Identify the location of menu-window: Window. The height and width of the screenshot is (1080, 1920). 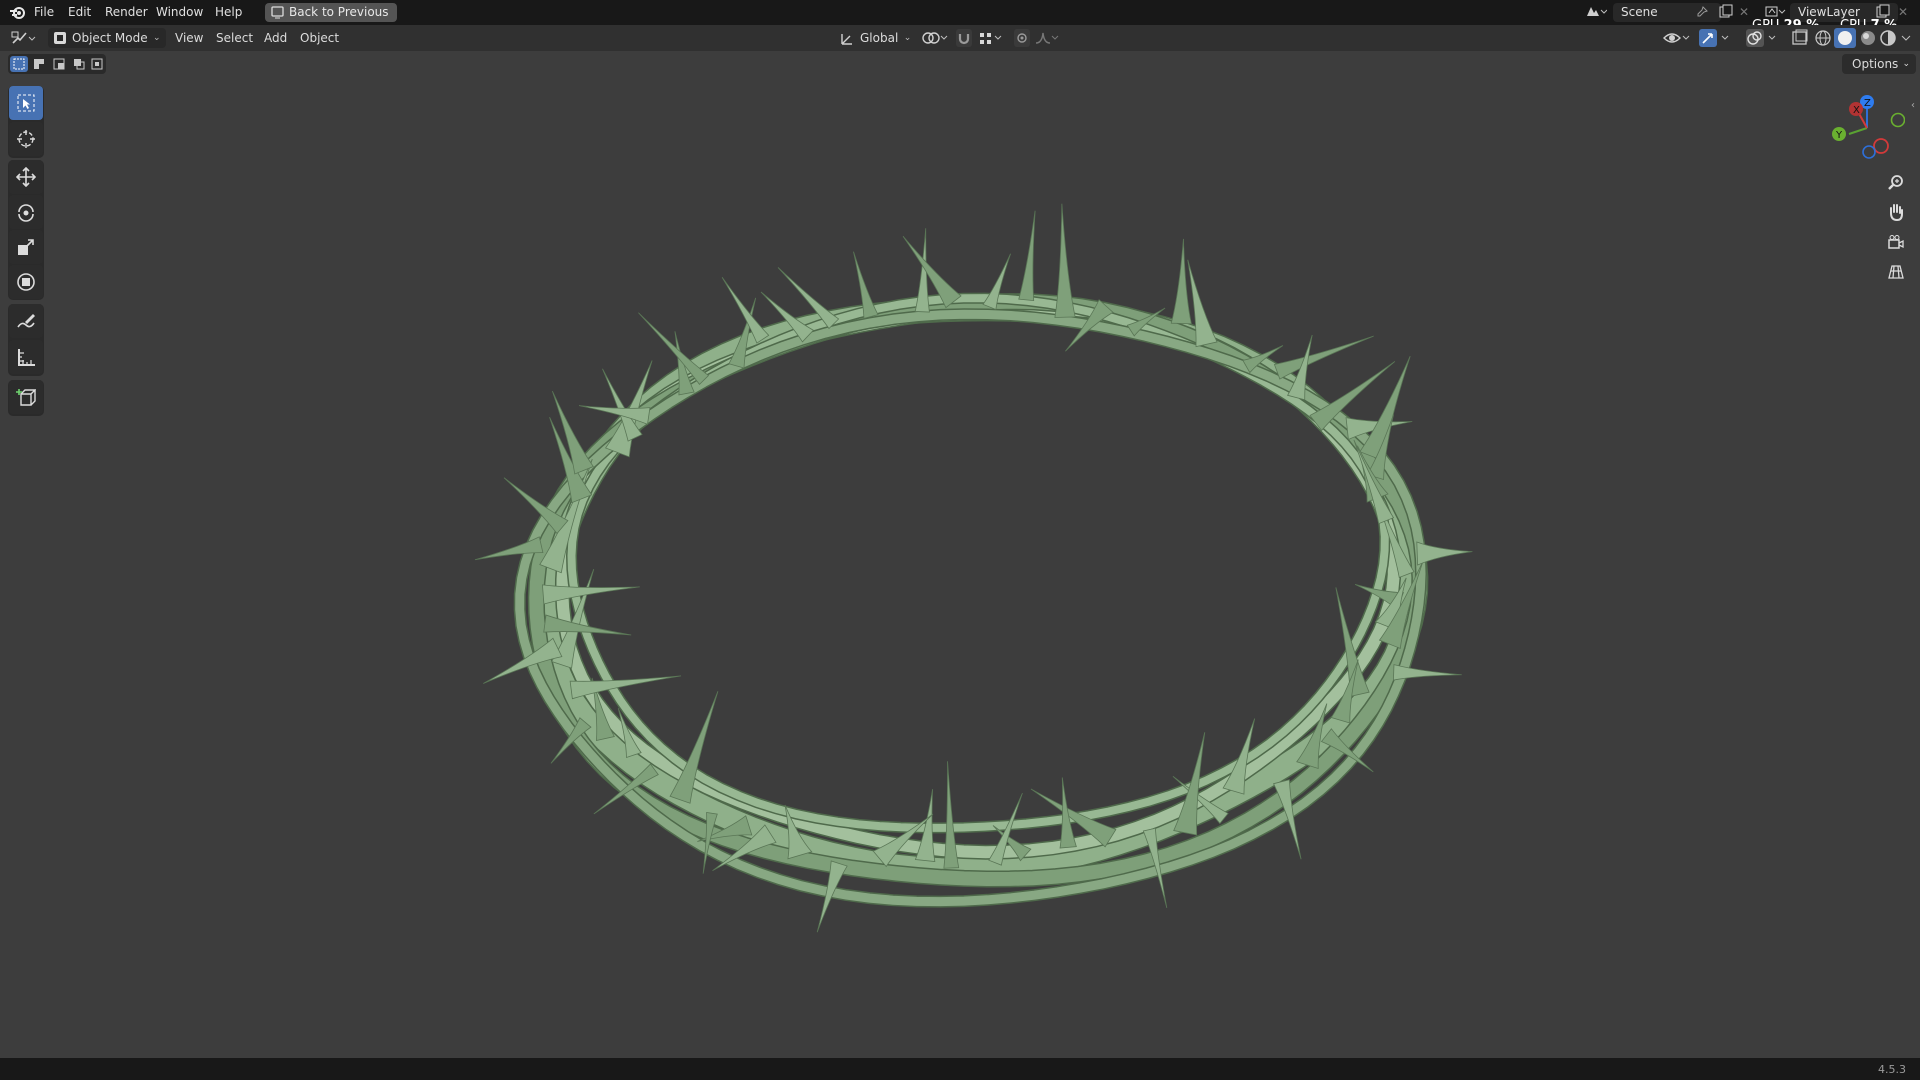
(179, 12).